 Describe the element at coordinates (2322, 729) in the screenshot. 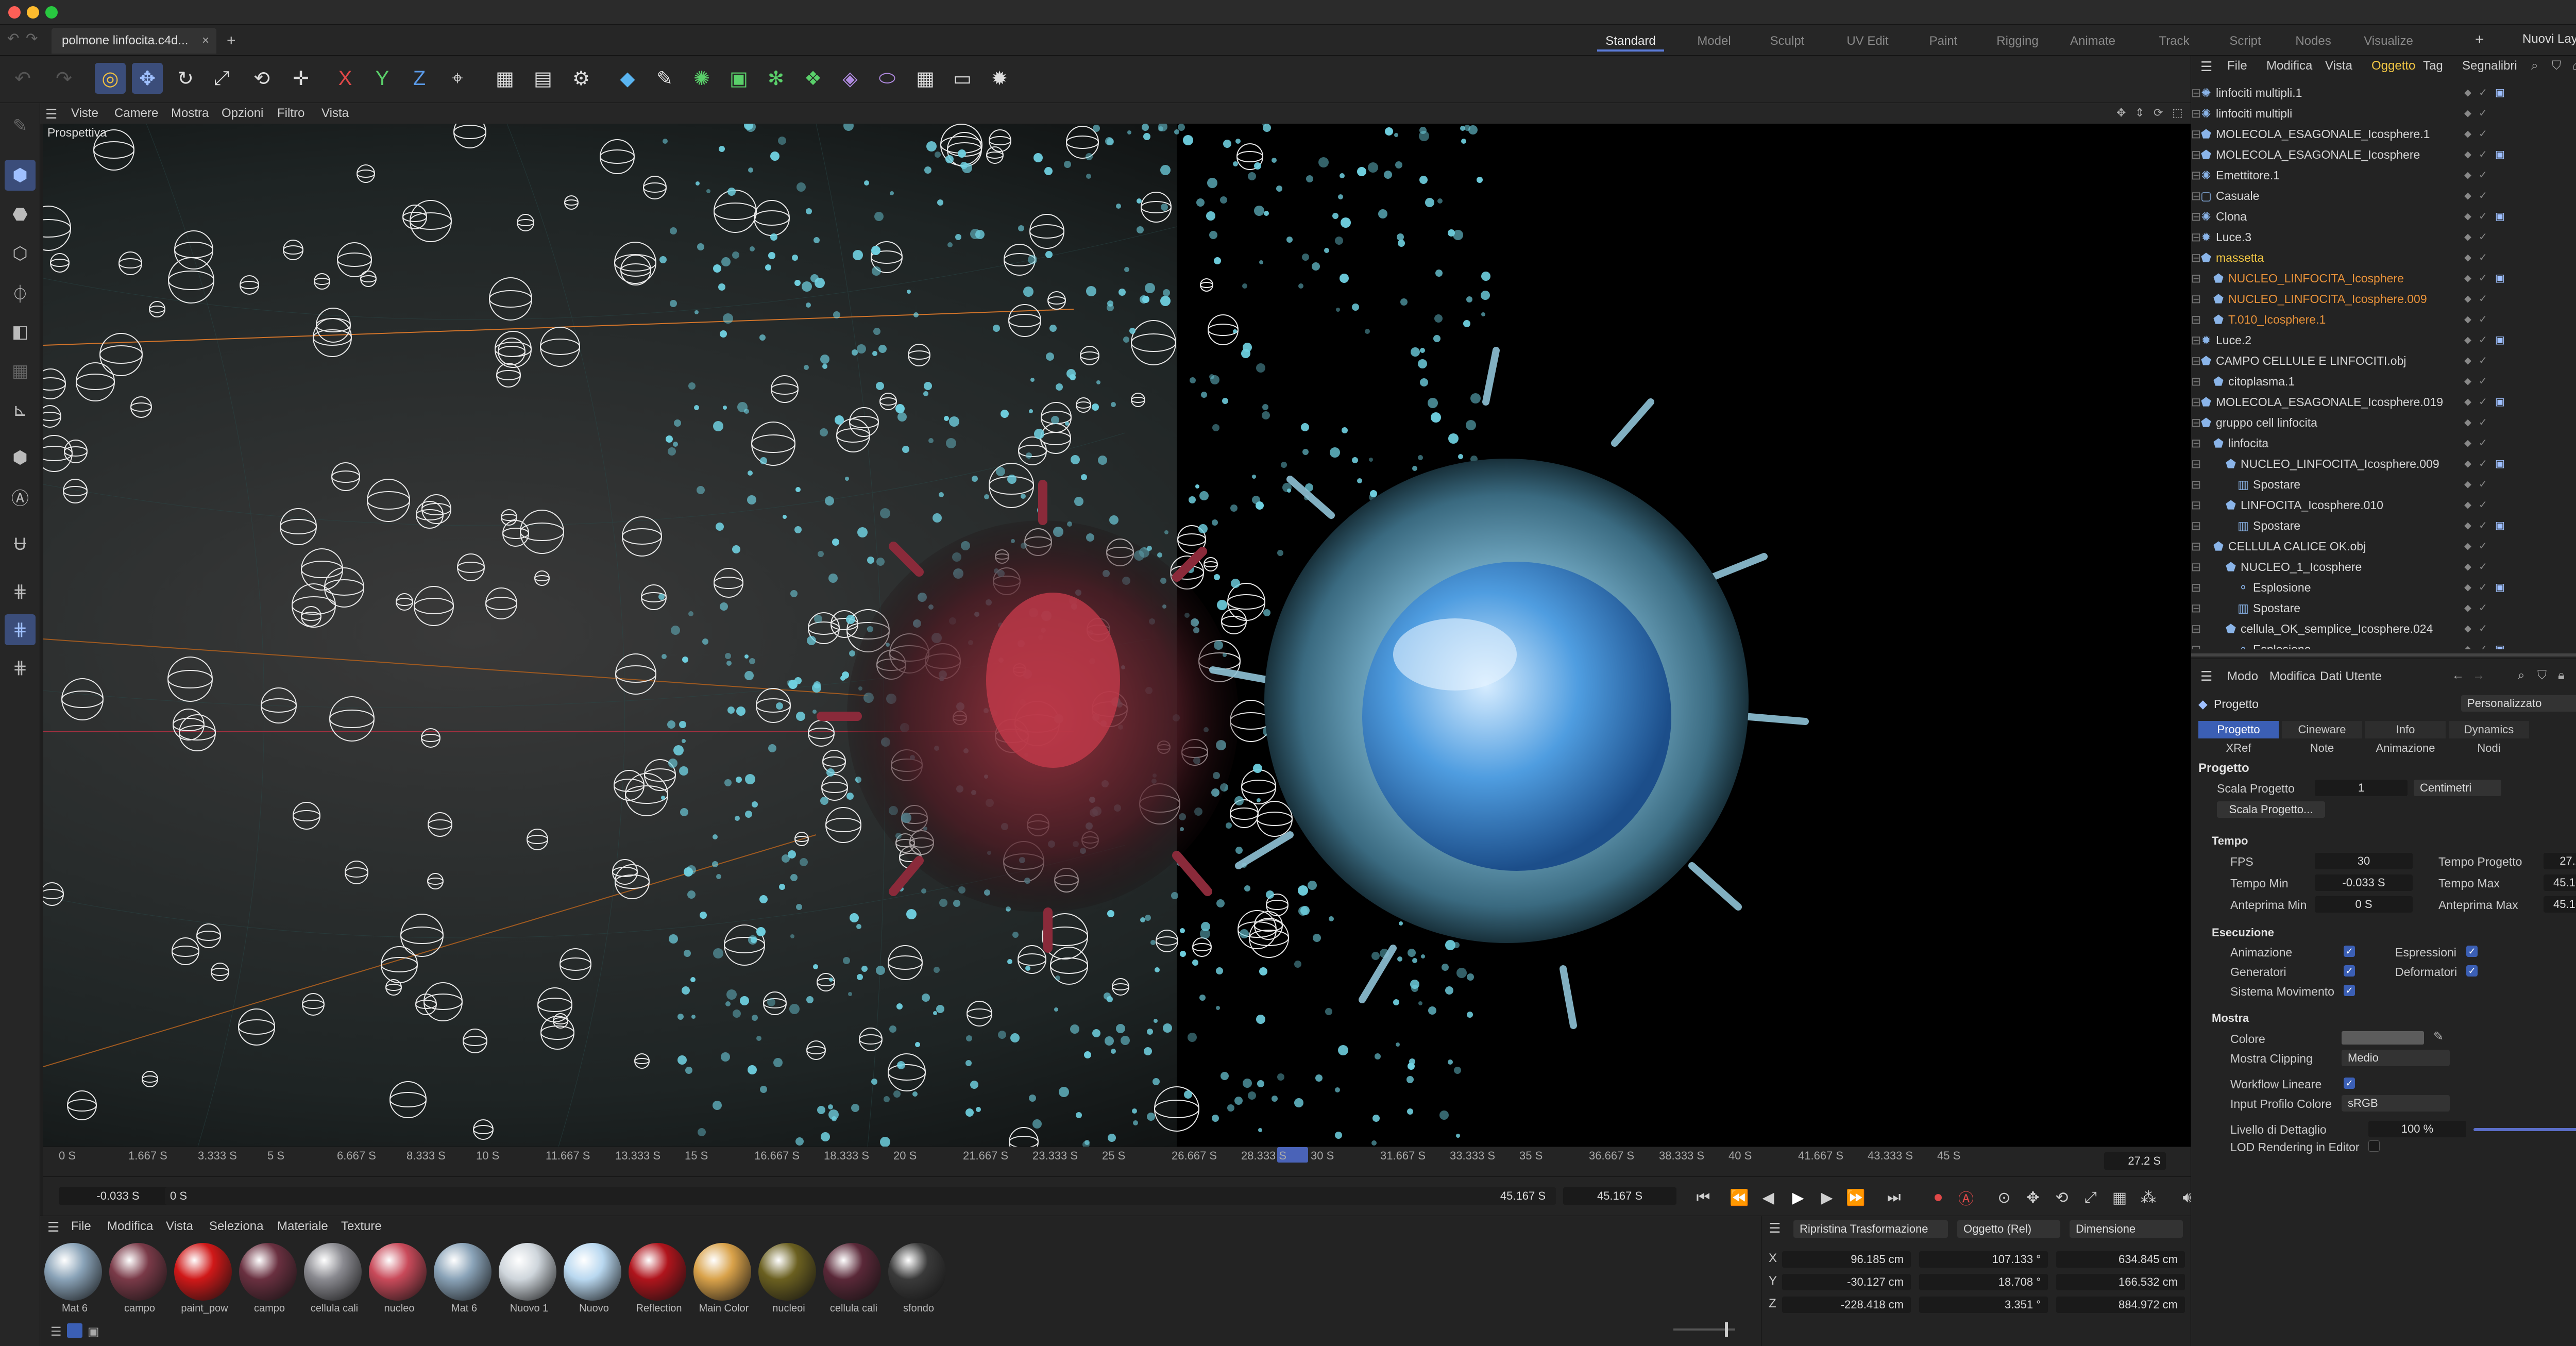

I see `attr-tab-cineware: Cineware` at that location.